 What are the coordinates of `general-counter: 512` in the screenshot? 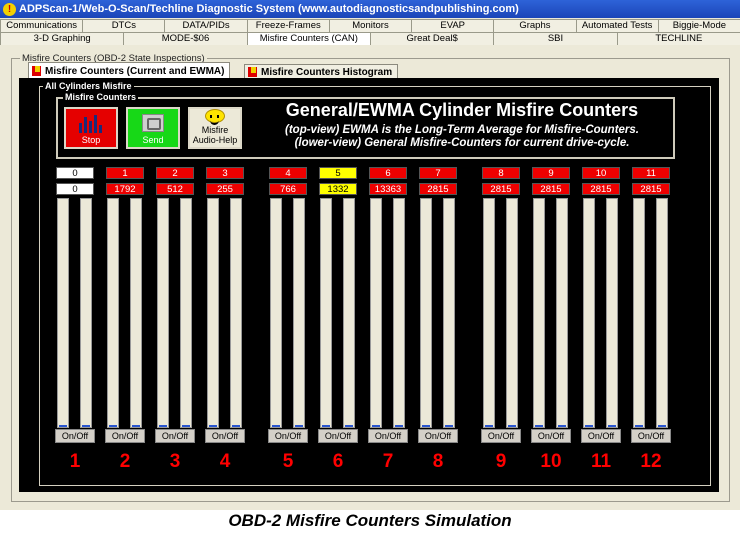 It's located at (175, 189).